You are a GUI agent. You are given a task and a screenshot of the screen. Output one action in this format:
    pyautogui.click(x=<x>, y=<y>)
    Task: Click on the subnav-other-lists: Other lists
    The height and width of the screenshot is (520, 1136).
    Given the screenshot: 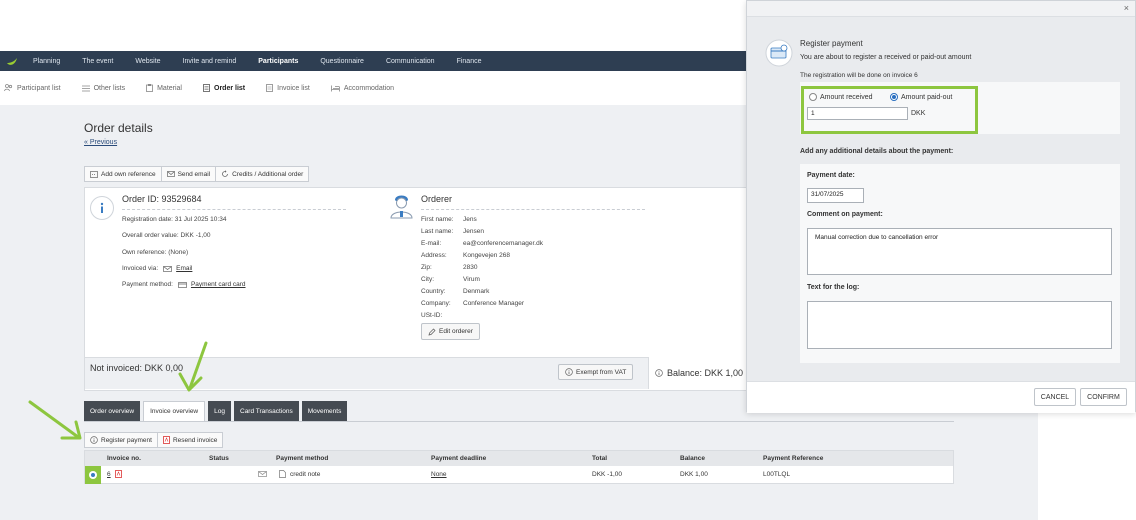 What is the action you would take?
    pyautogui.click(x=103, y=88)
    